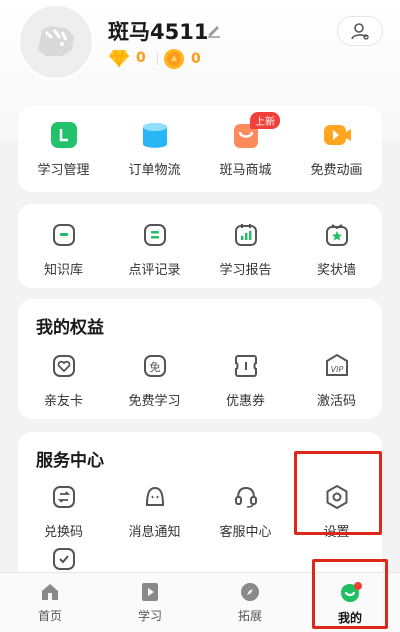  What do you see at coordinates (245, 401) in the screenshot?
I see `benefit-label: 优惠券` at bounding box center [245, 401].